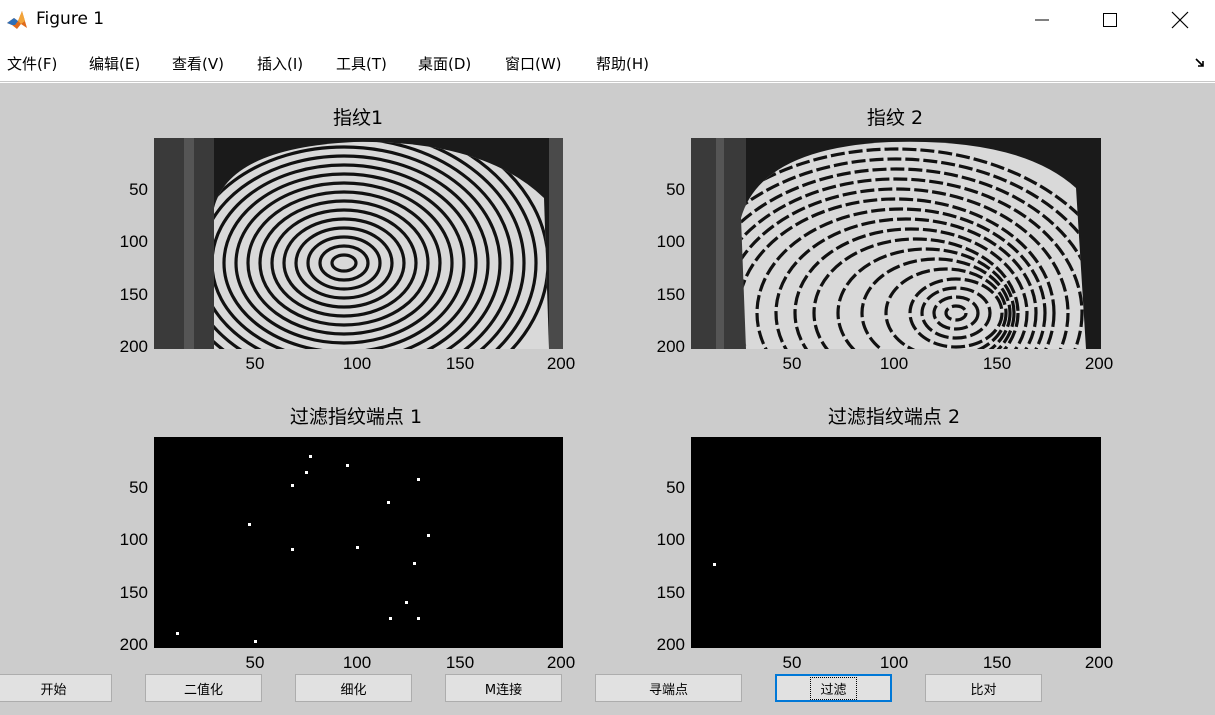 The height and width of the screenshot is (715, 1215). Describe the element at coordinates (255, 662) in the screenshot. I see `axes-3-xtick: 50` at that location.